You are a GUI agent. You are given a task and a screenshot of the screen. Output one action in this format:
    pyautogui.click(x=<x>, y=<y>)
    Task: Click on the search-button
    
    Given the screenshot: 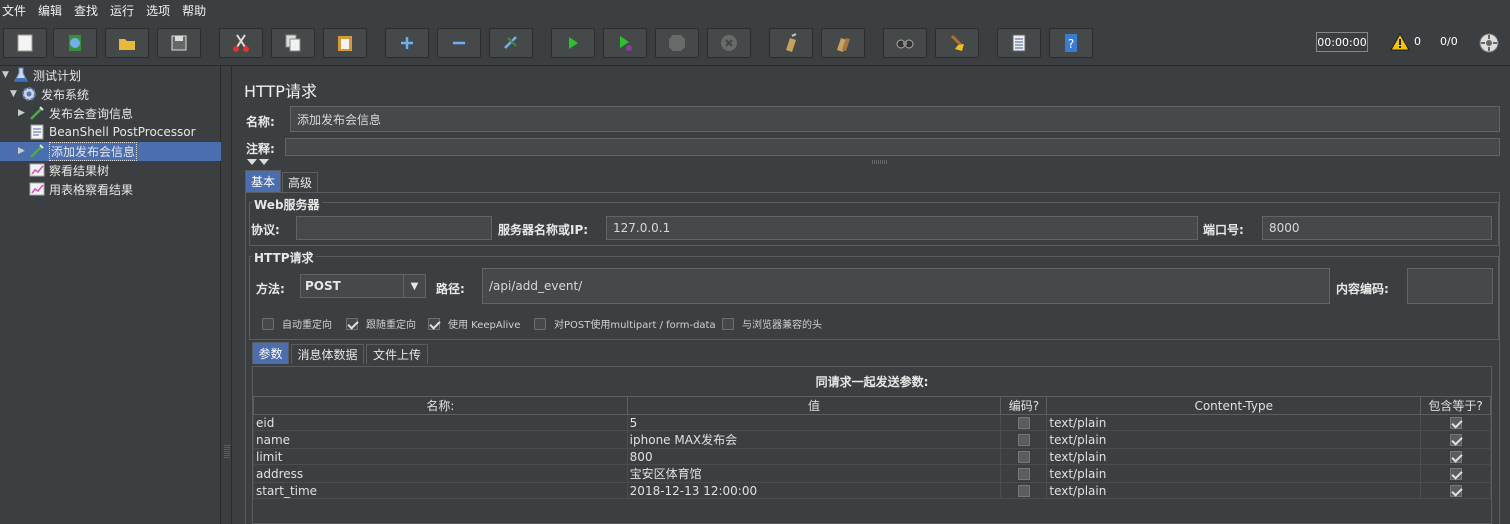 What is the action you would take?
    pyautogui.click(x=905, y=43)
    